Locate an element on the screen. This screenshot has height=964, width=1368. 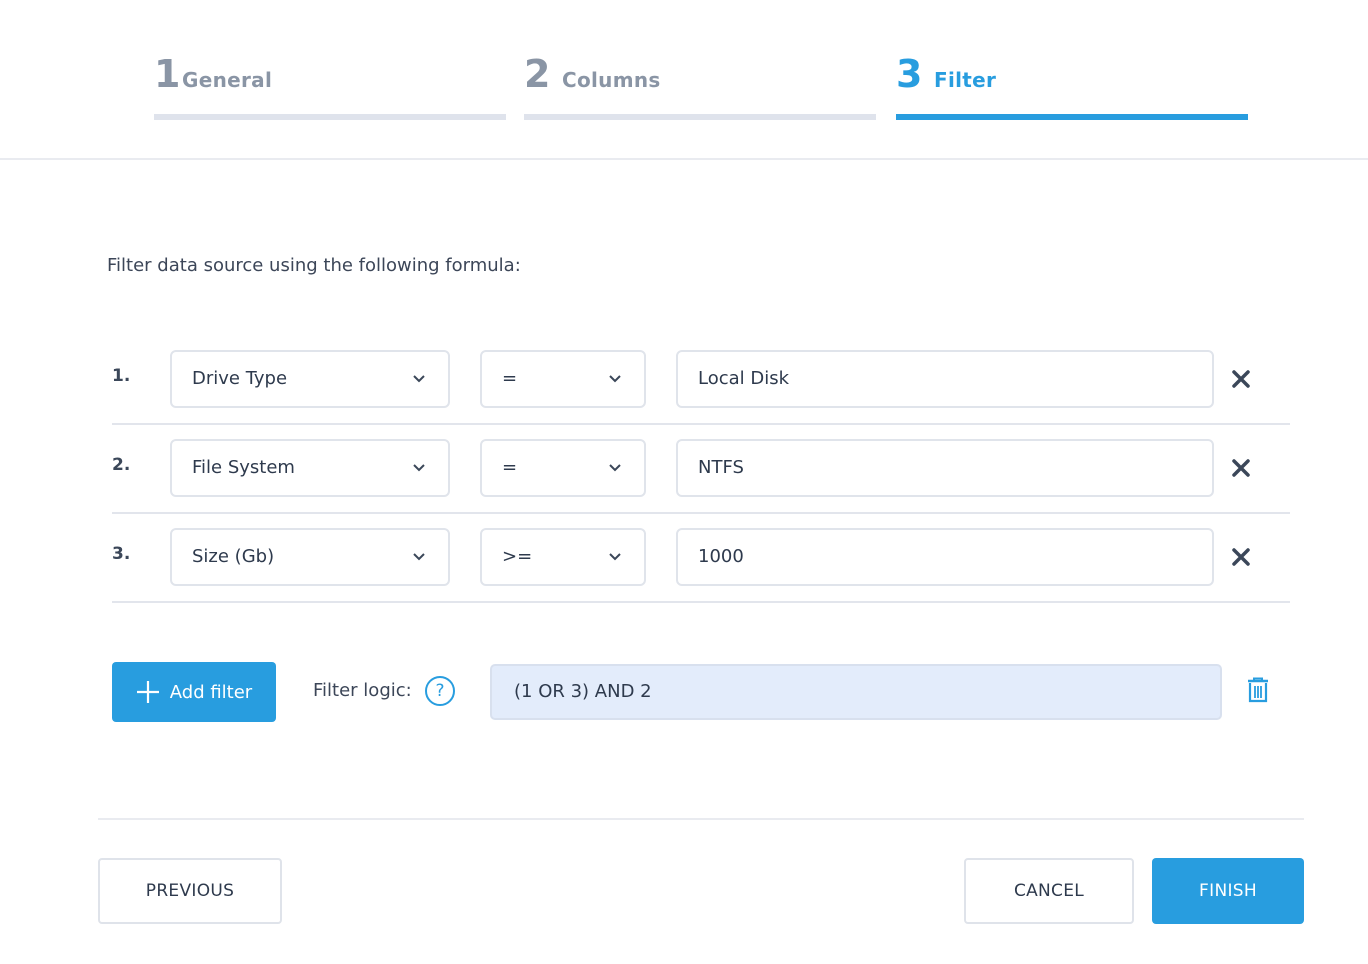
field-select-value: Size (Gb) is located at coordinates (233, 556).